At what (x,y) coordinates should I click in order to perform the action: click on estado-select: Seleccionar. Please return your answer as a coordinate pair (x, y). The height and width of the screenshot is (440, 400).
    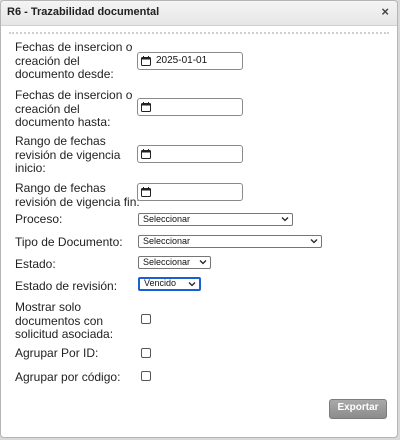
    Looking at the image, I should click on (174, 262).